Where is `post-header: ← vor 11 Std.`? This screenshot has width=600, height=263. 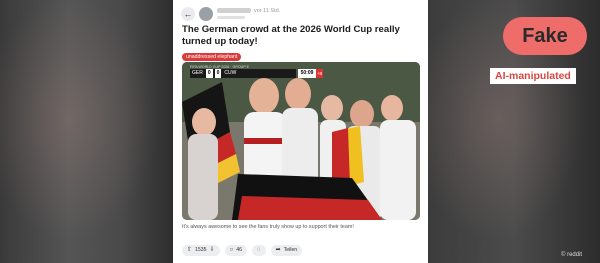
post-header: ← vor 11 Std. is located at coordinates (300, 15).